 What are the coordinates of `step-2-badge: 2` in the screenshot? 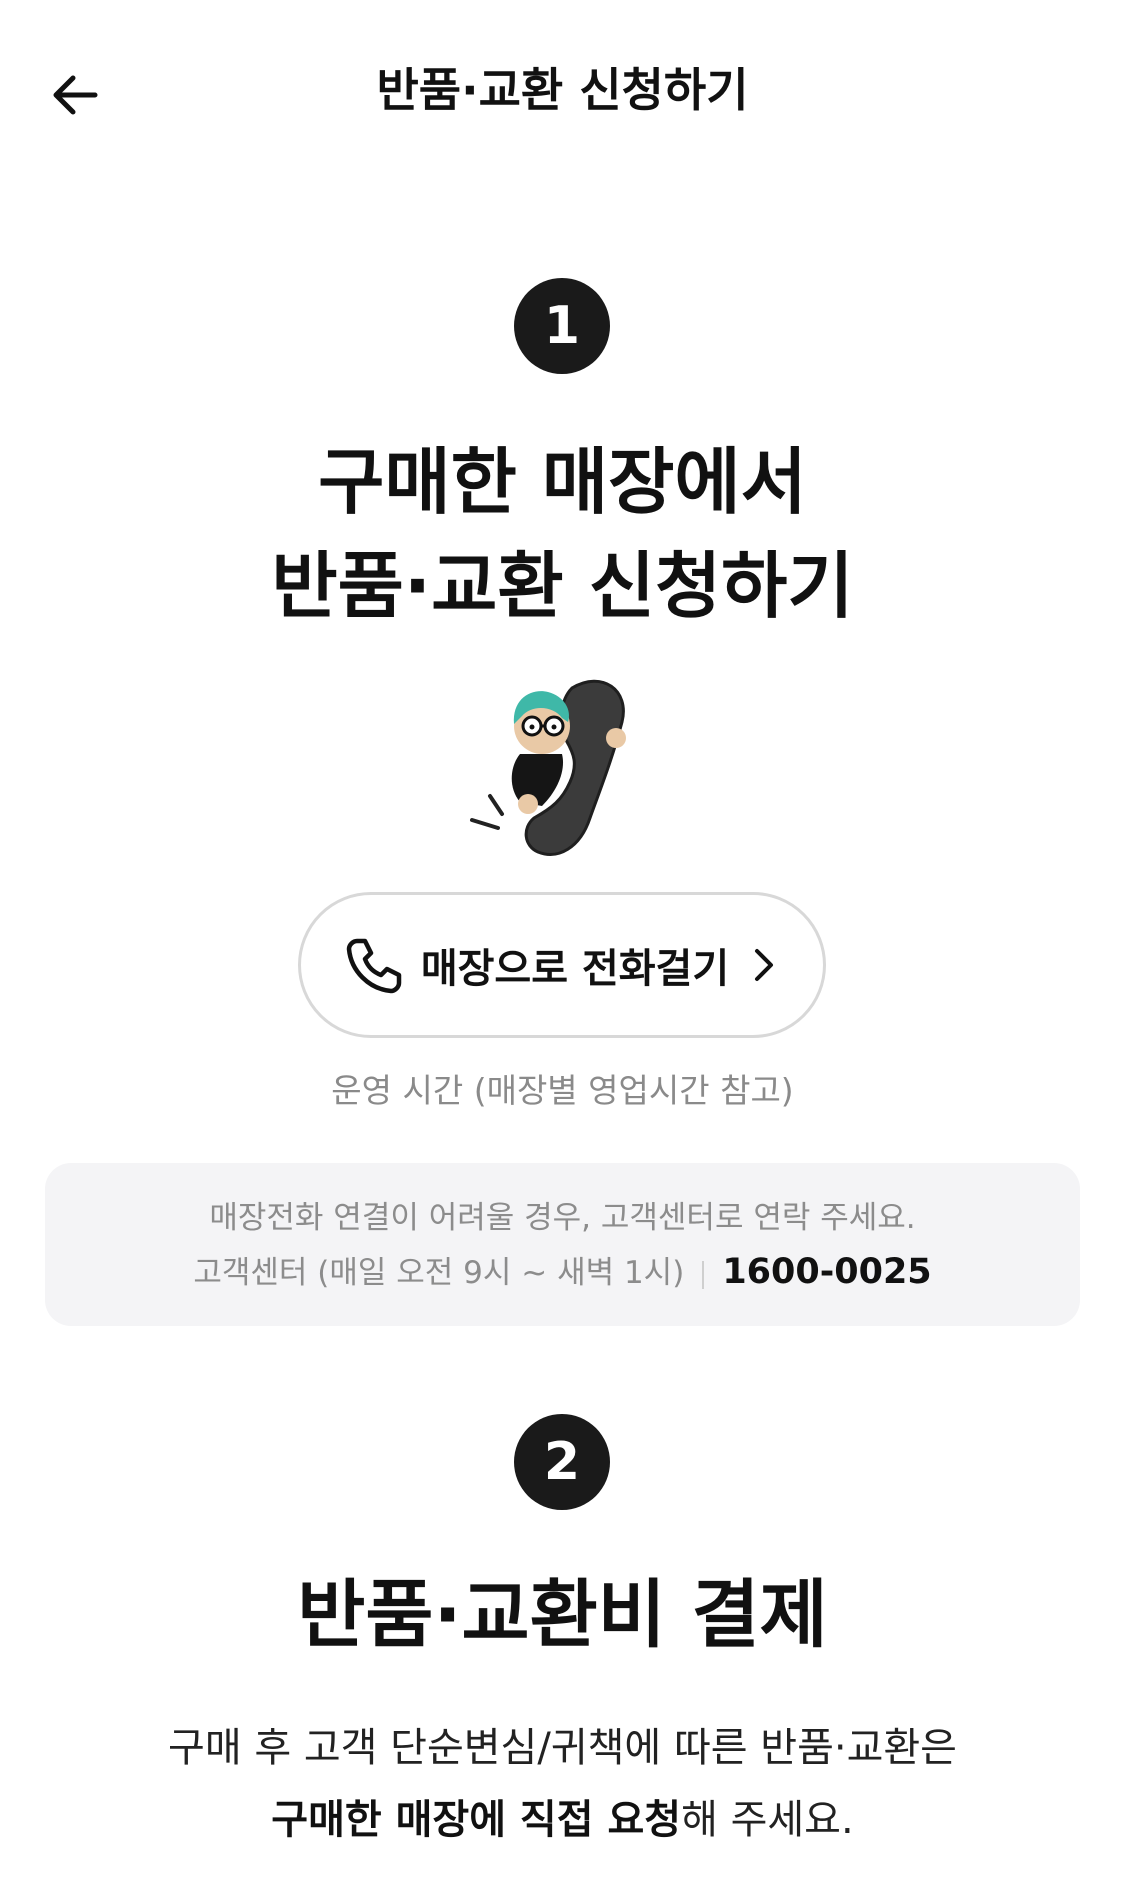 It's located at (562, 1462).